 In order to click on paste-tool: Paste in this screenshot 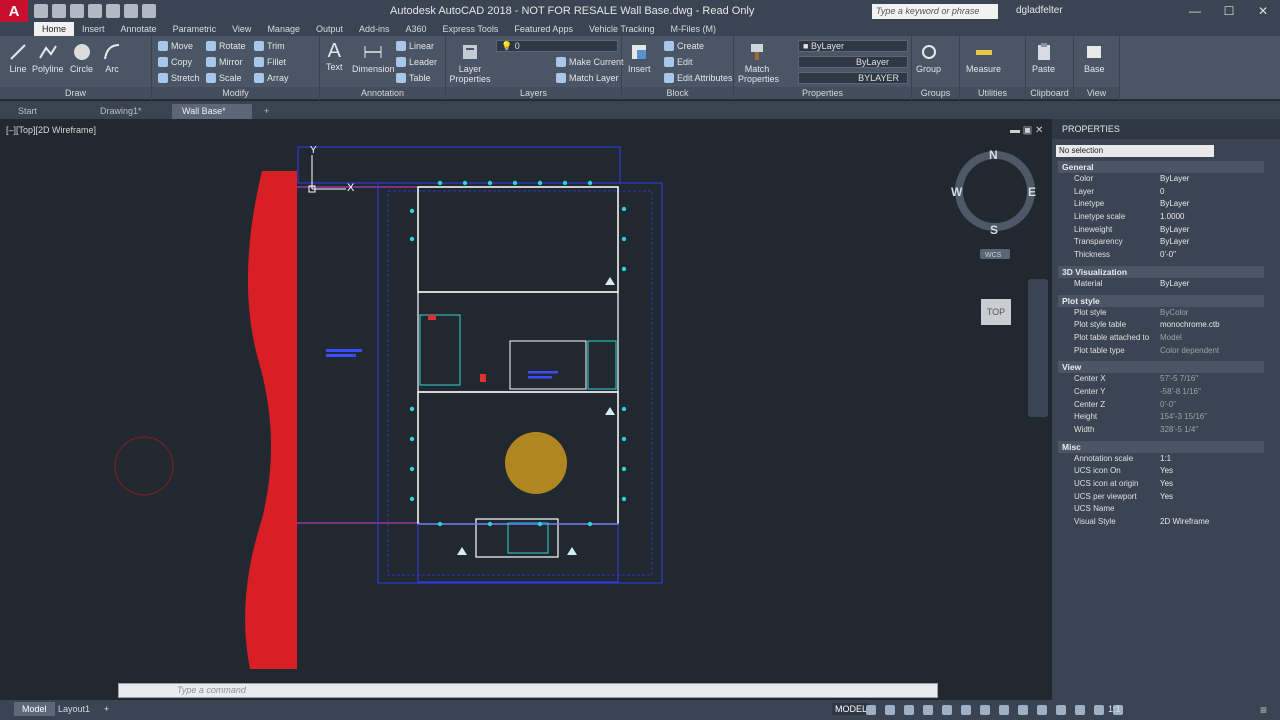, I will do `click(1043, 58)`.